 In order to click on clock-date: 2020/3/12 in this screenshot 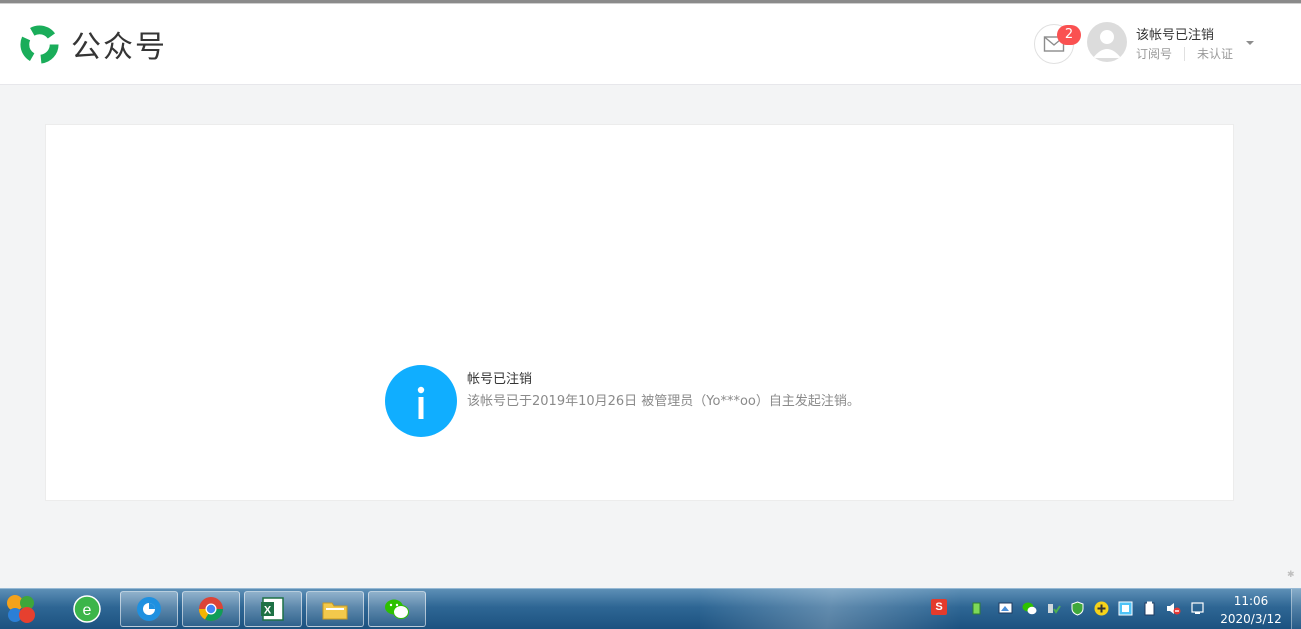, I will do `click(1251, 619)`.